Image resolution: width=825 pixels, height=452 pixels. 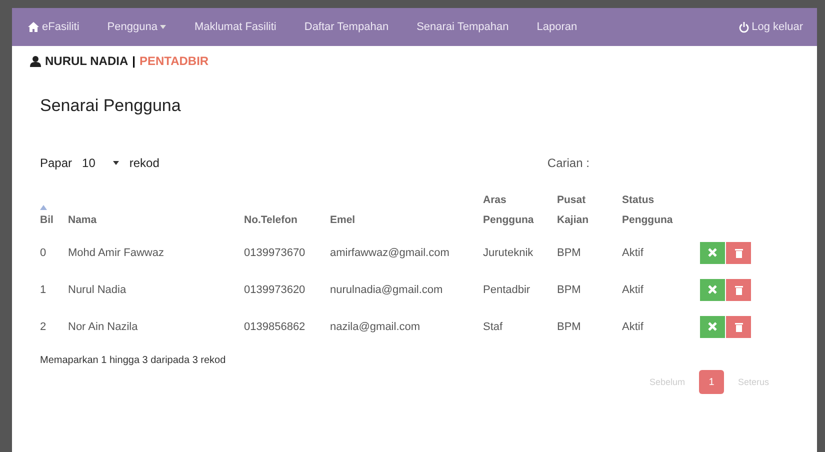 I want to click on page-title: Senarai Pengguna, so click(x=111, y=106).